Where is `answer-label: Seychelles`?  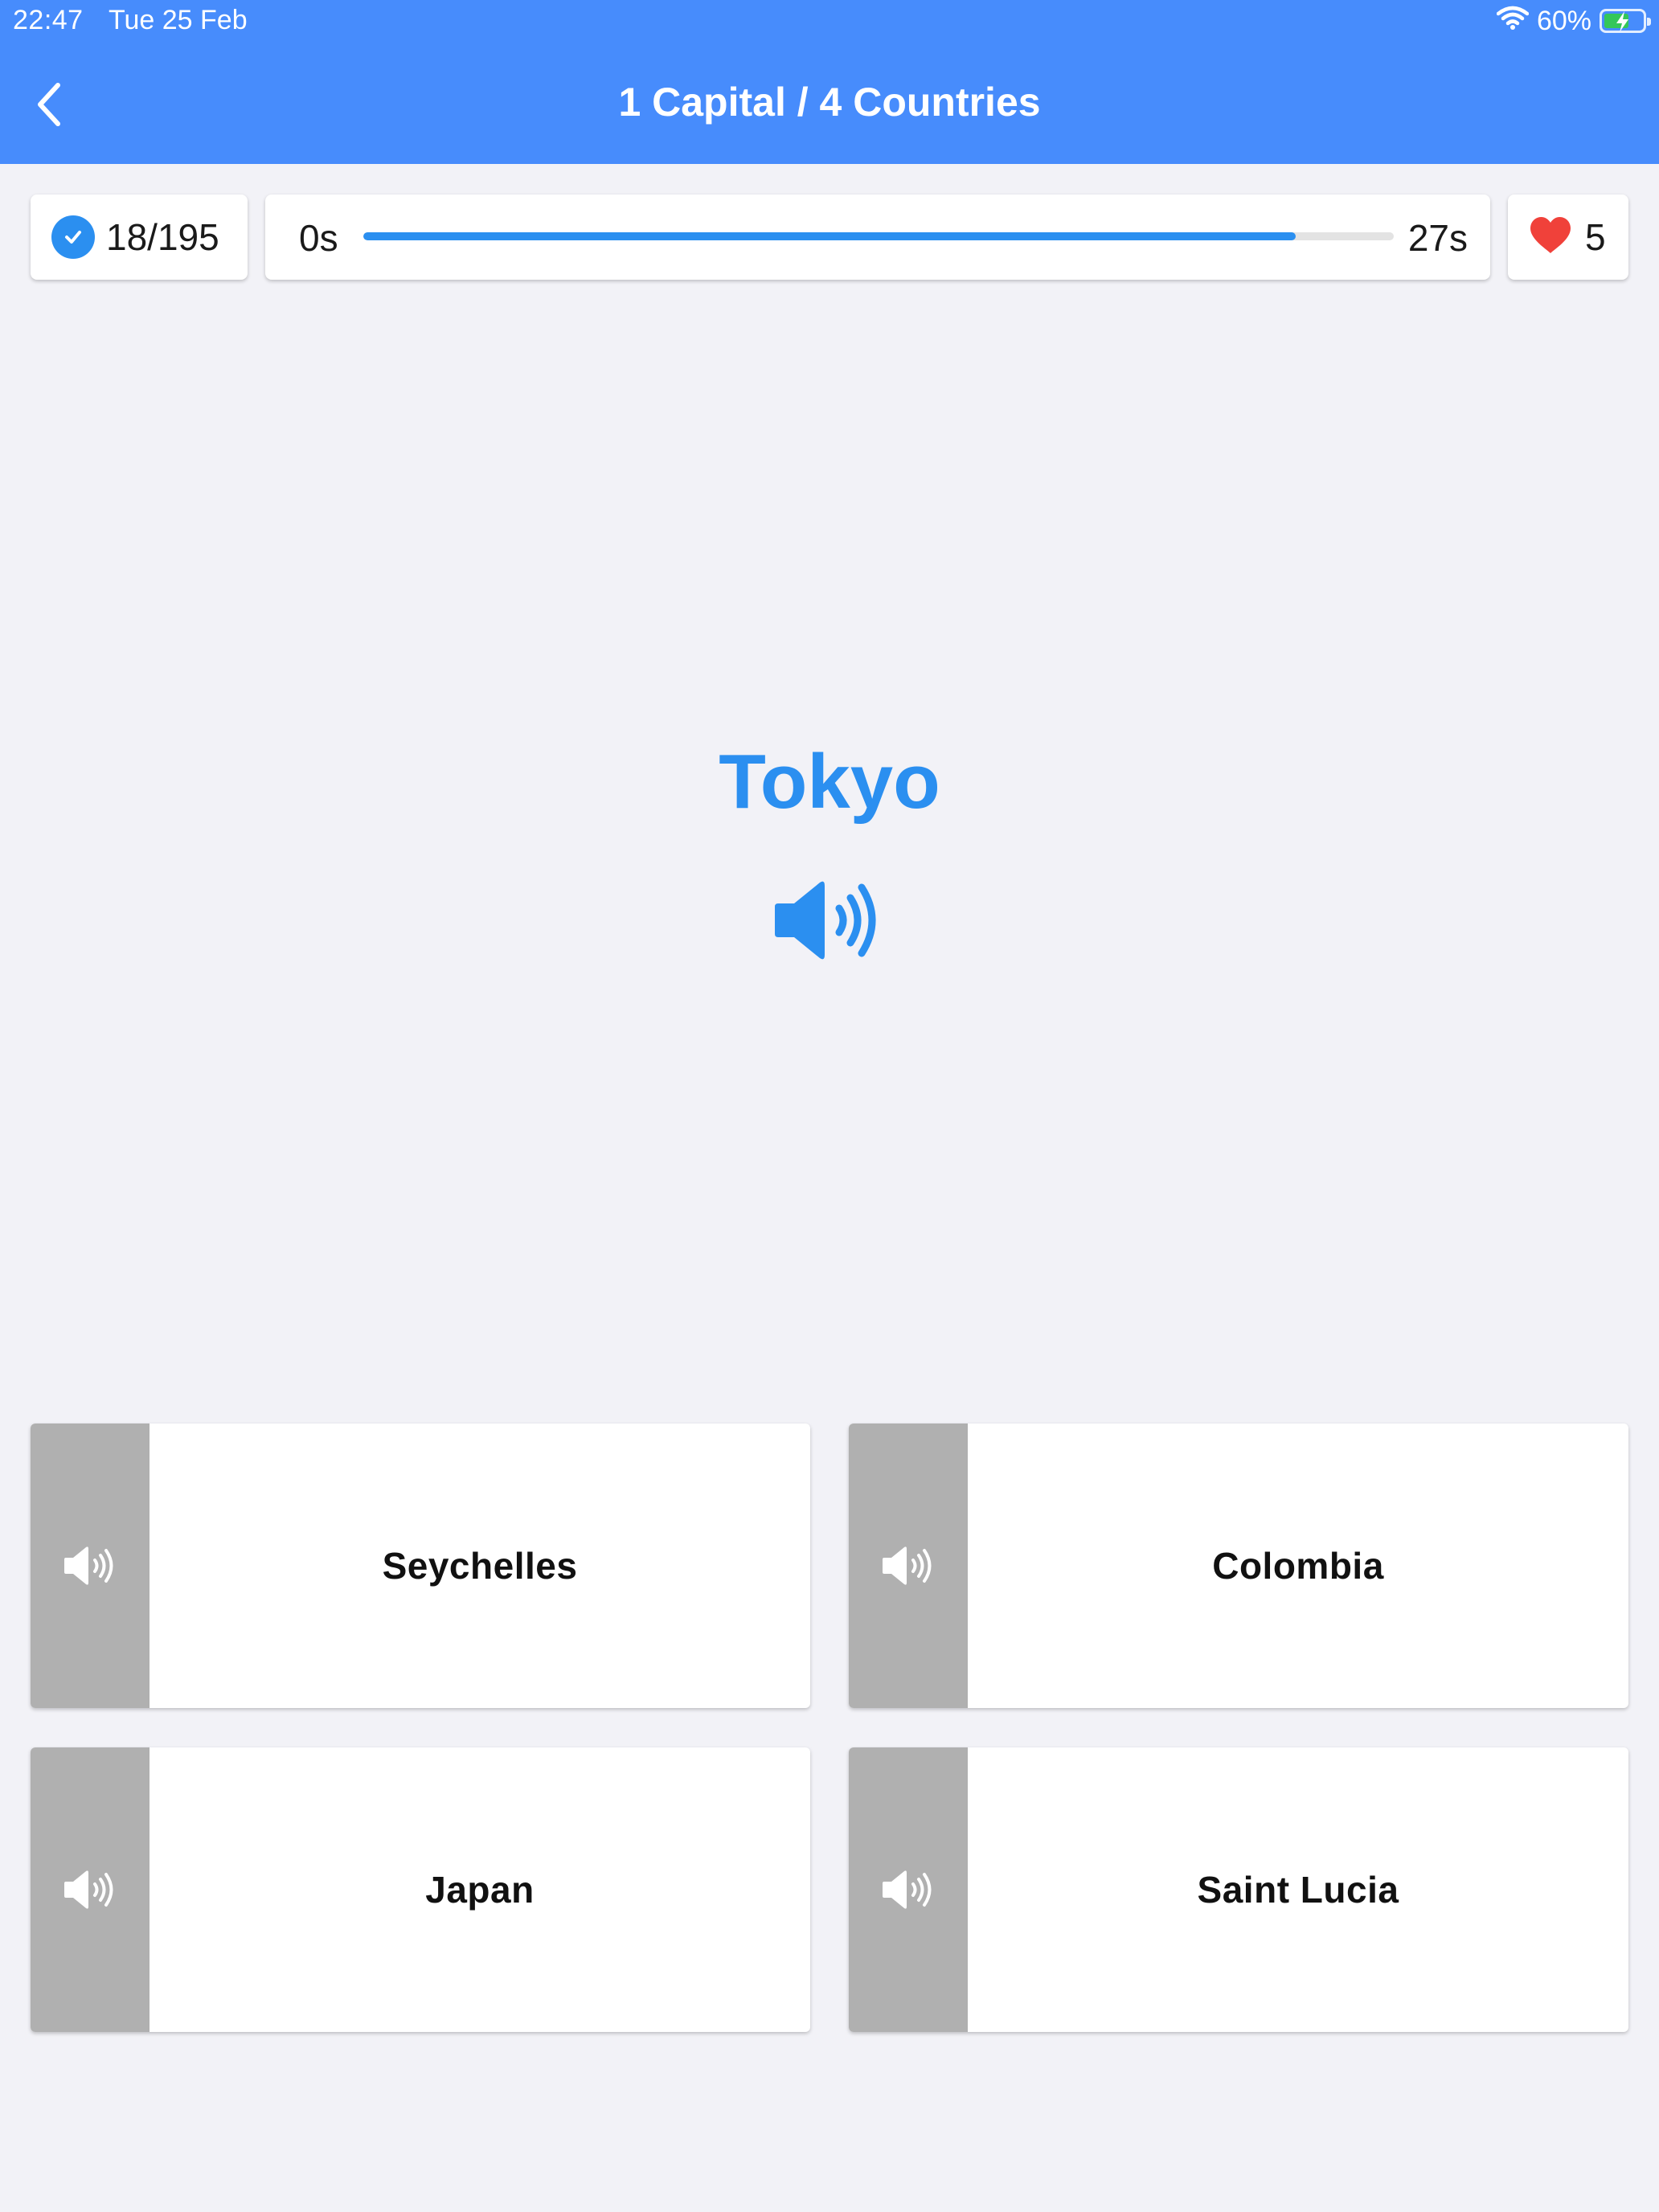
answer-label: Seychelles is located at coordinates (480, 1566).